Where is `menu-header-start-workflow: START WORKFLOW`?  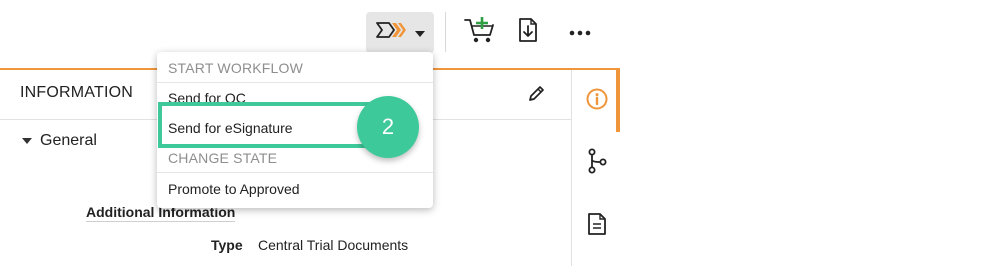
menu-header-start-workflow: START WORKFLOW is located at coordinates (236, 68).